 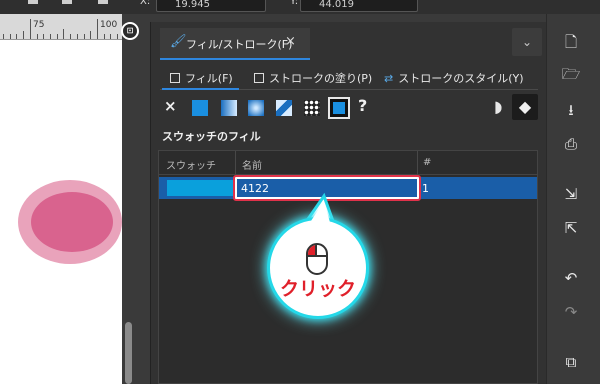 What do you see at coordinates (571, 228) in the screenshot?
I see `export-icon: ⇱` at bounding box center [571, 228].